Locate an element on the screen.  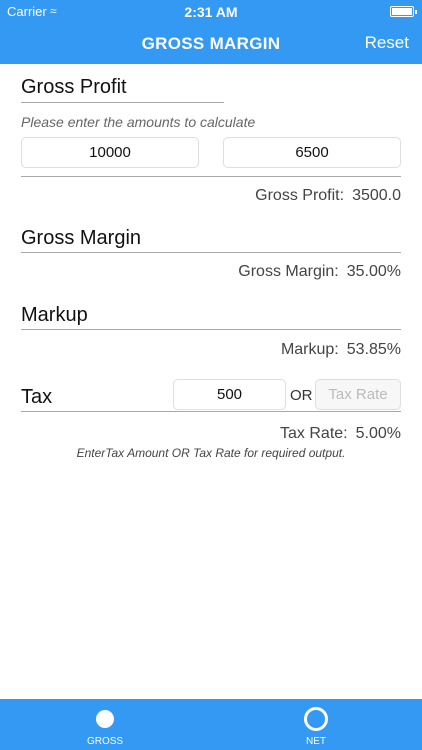
tab-gross-label: GROSS is located at coordinates (105, 741).